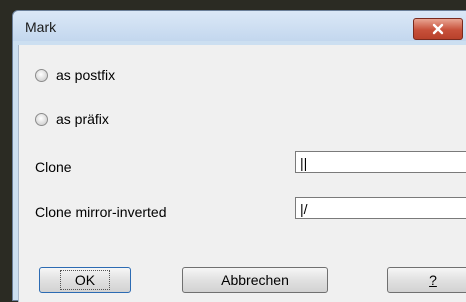 The image size is (466, 302). What do you see at coordinates (101, 212) in the screenshot?
I see `clone-mirror-label: Clone mirror-inverted` at bounding box center [101, 212].